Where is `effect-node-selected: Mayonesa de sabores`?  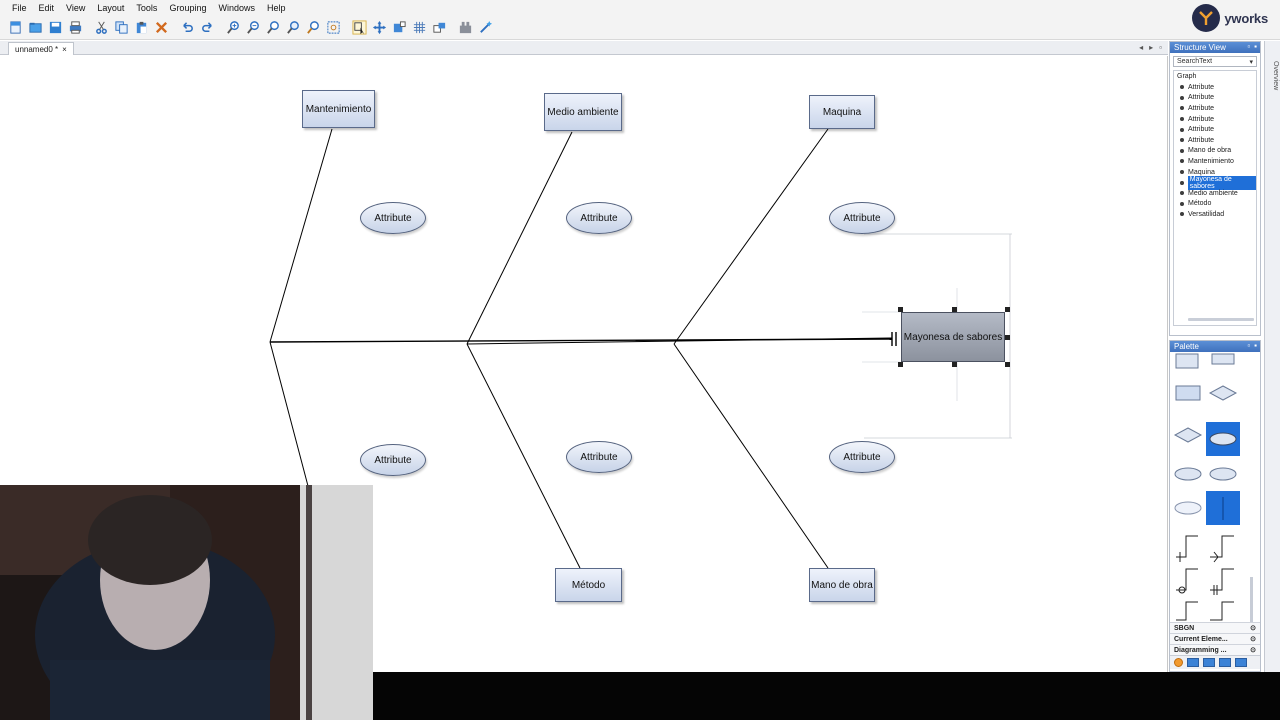
effect-node-selected: Mayonesa de sabores is located at coordinates (953, 337).